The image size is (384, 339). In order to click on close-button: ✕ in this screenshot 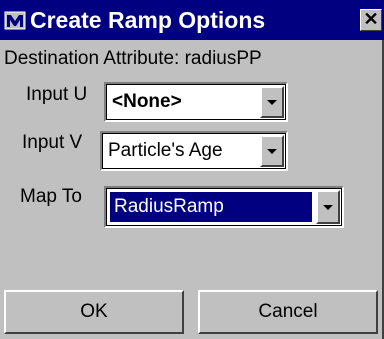, I will do `click(371, 20)`.